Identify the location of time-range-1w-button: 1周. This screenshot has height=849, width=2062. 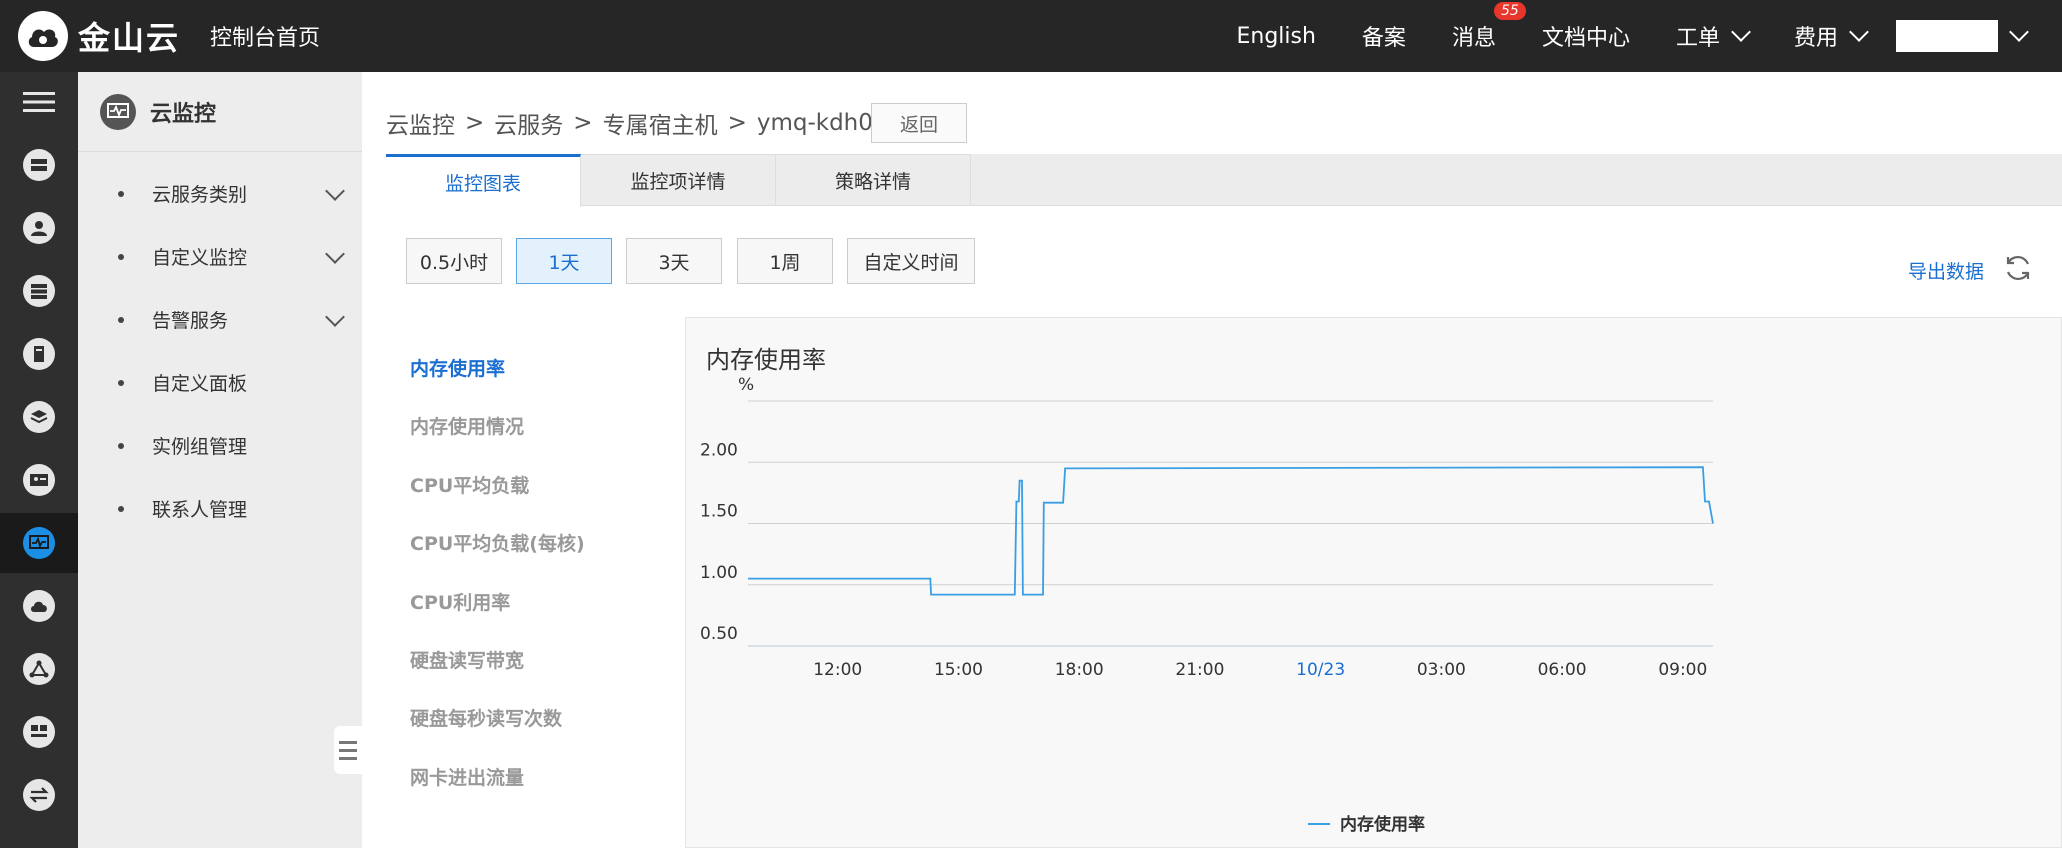
(785, 261).